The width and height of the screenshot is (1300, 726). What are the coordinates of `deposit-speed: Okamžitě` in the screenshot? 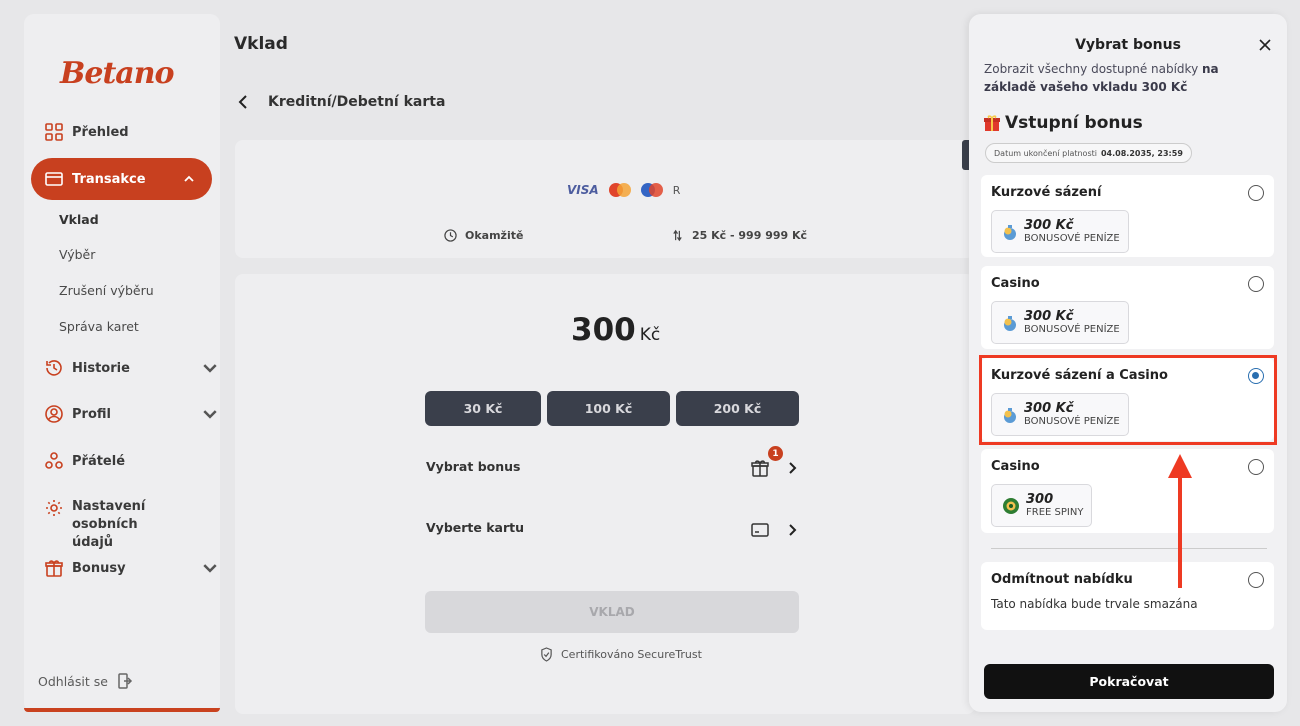 It's located at (483, 235).